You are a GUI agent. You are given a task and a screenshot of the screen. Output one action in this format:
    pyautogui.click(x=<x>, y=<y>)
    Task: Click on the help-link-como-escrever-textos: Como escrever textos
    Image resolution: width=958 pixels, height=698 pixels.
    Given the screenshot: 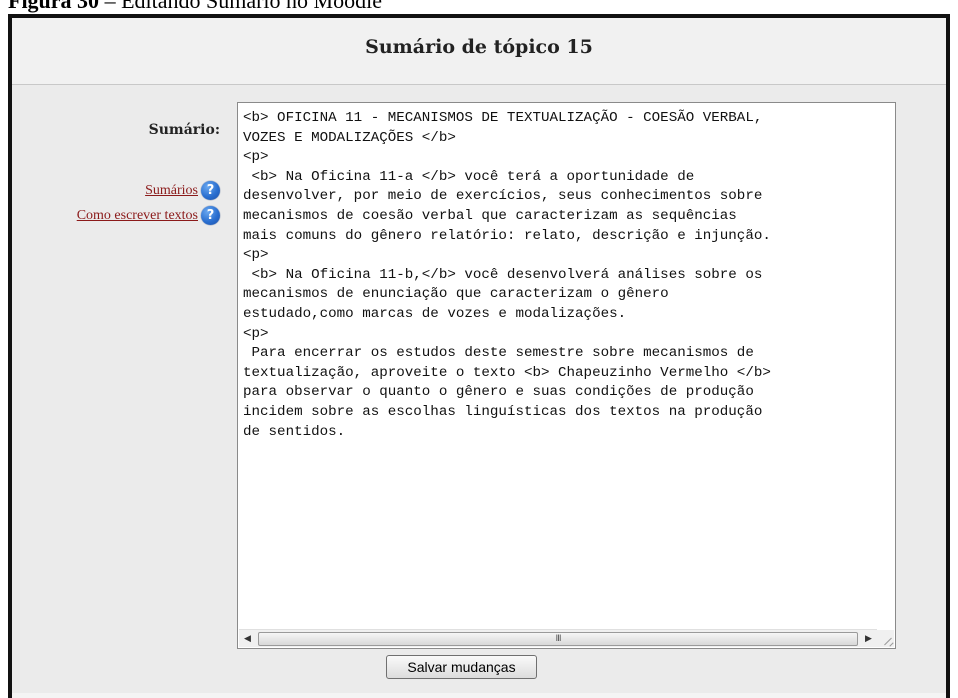 What is the action you would take?
    pyautogui.click(x=137, y=215)
    